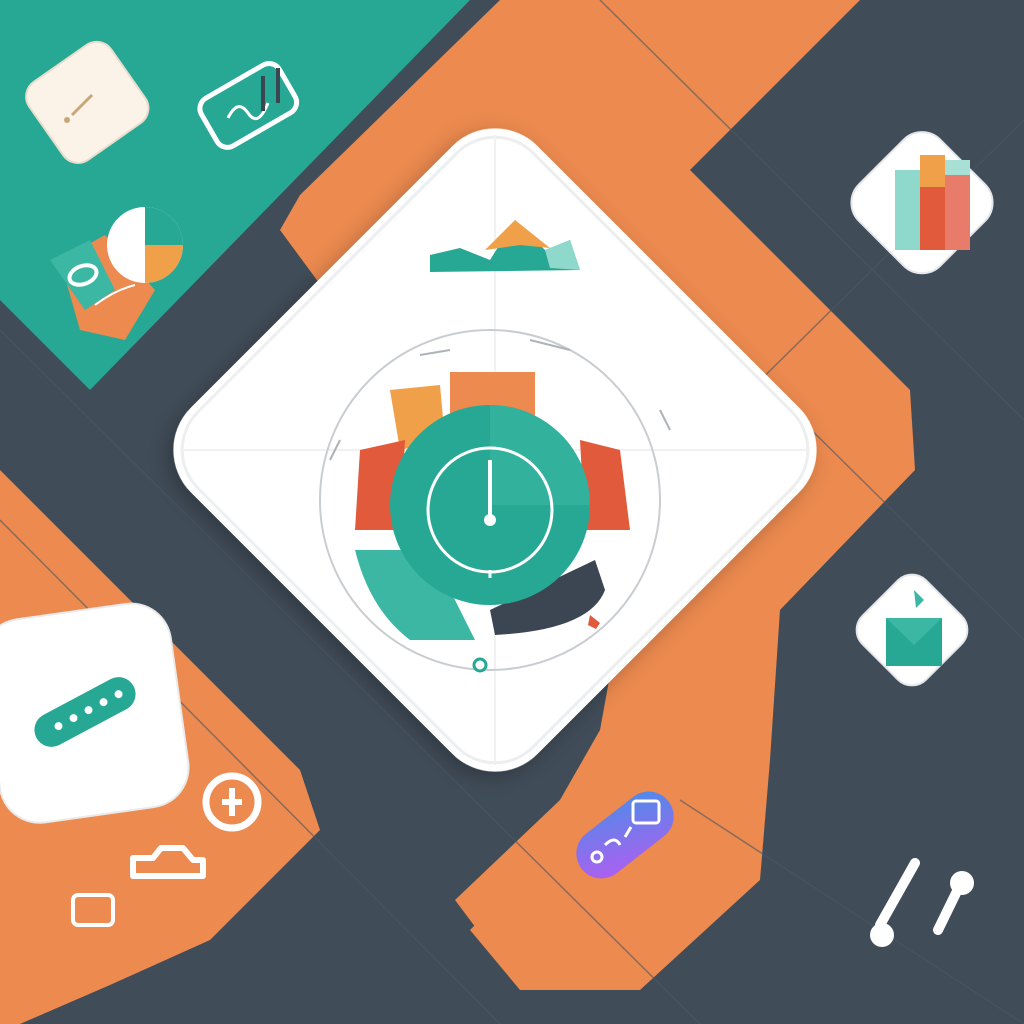 This screenshot has height=1024, width=1024. What do you see at coordinates (232, 802) in the screenshot?
I see `badge-icon` at bounding box center [232, 802].